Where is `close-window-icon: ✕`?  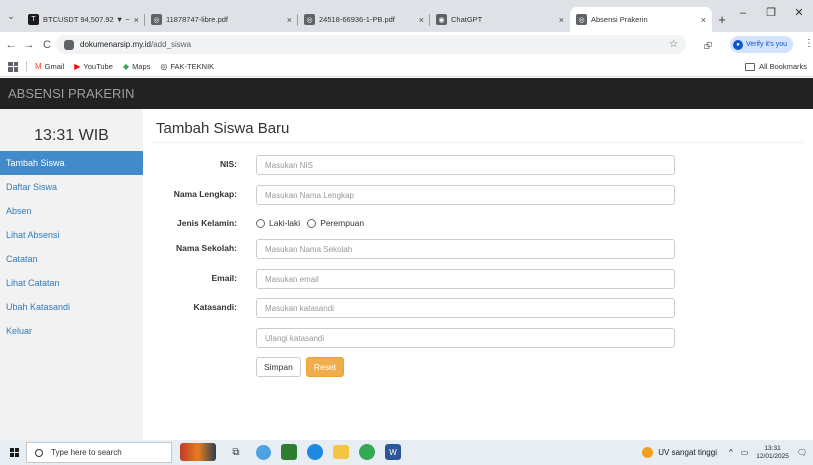 close-window-icon: ✕ is located at coordinates (799, 12).